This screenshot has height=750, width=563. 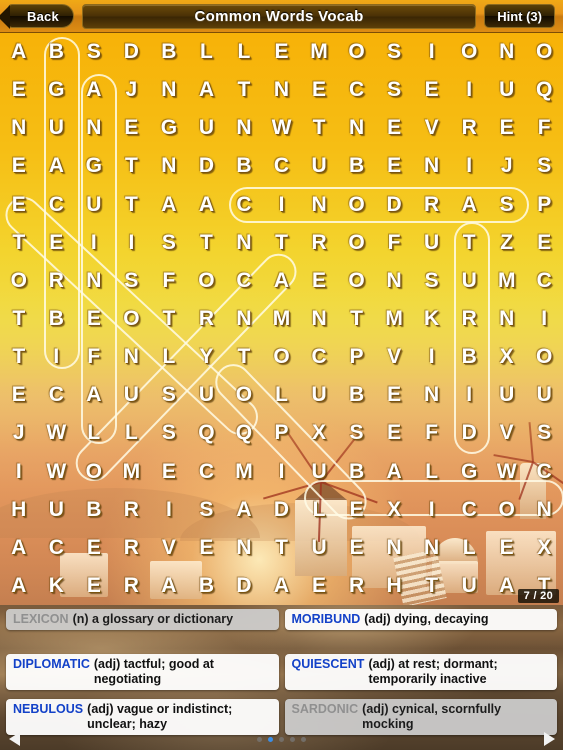 I want to click on letter-cell: Q, so click(x=544, y=90).